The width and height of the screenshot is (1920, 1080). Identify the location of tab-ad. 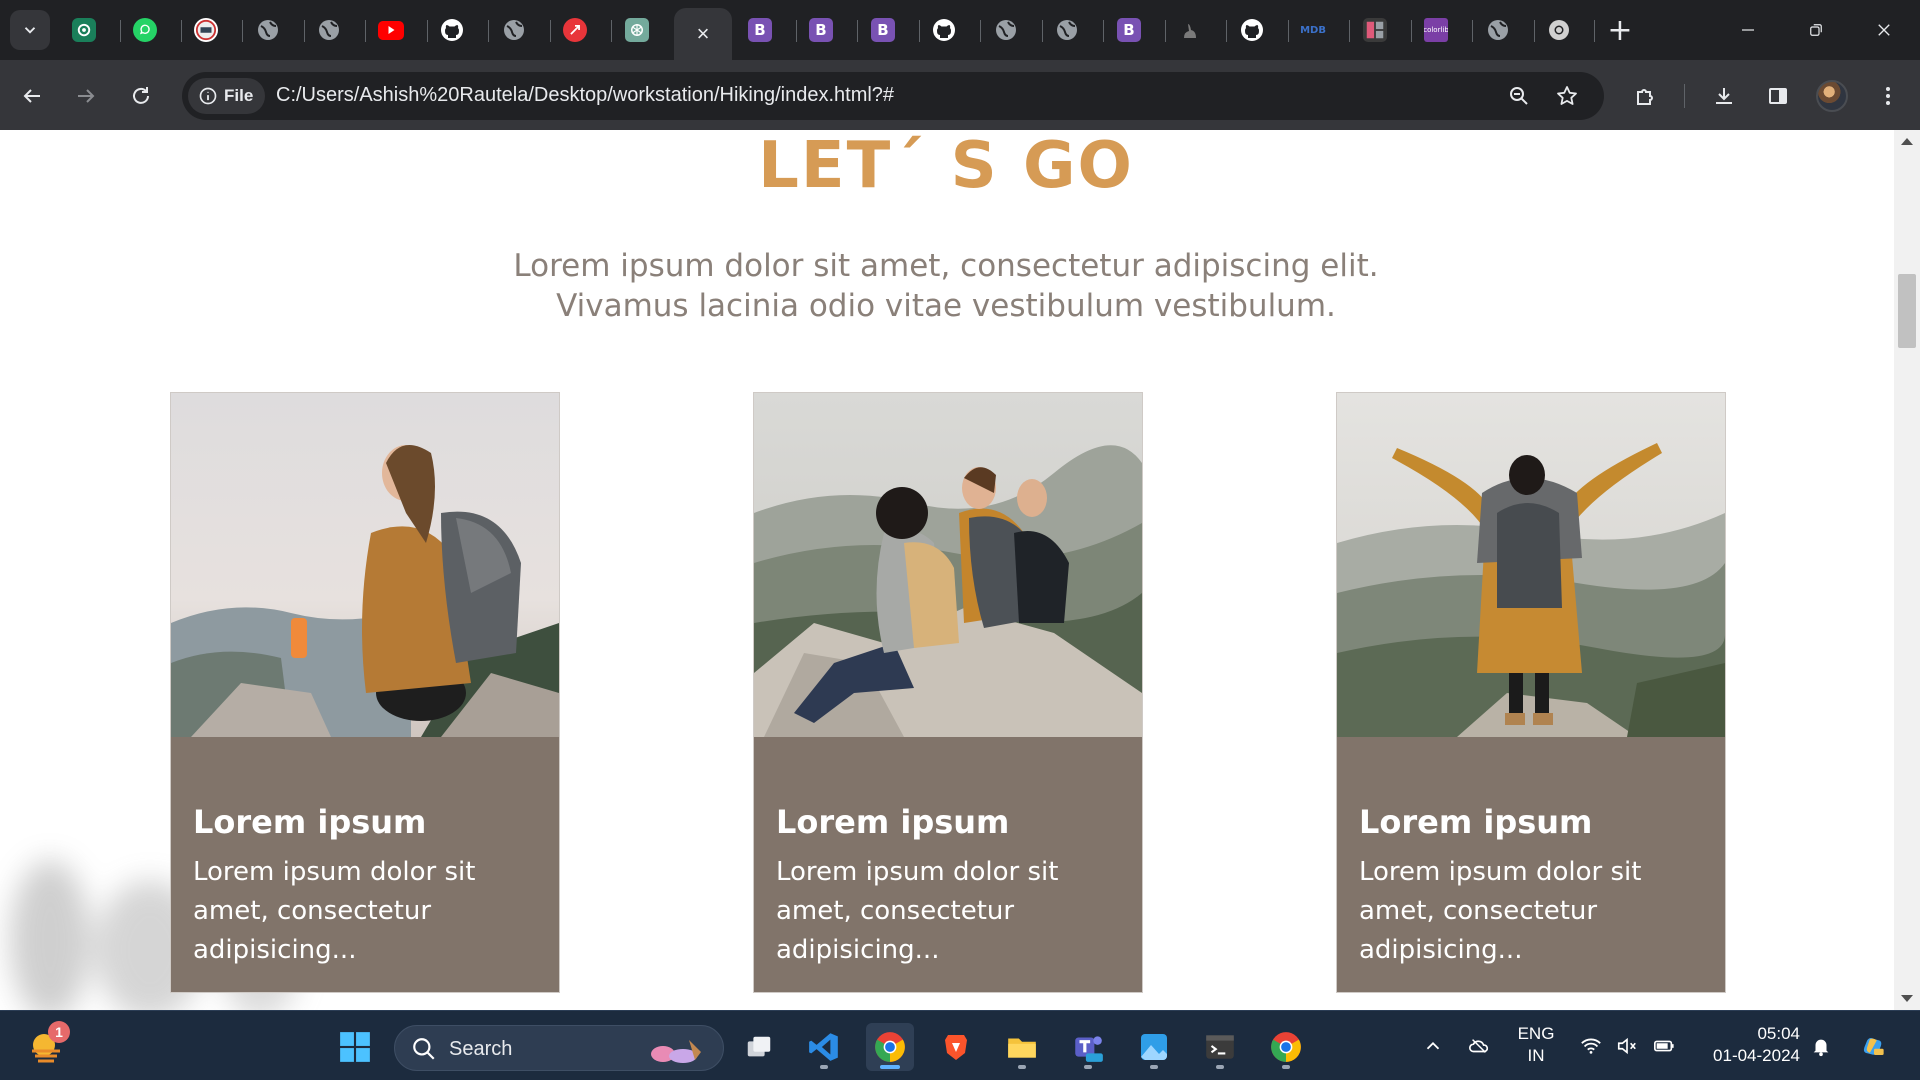
(84, 30).